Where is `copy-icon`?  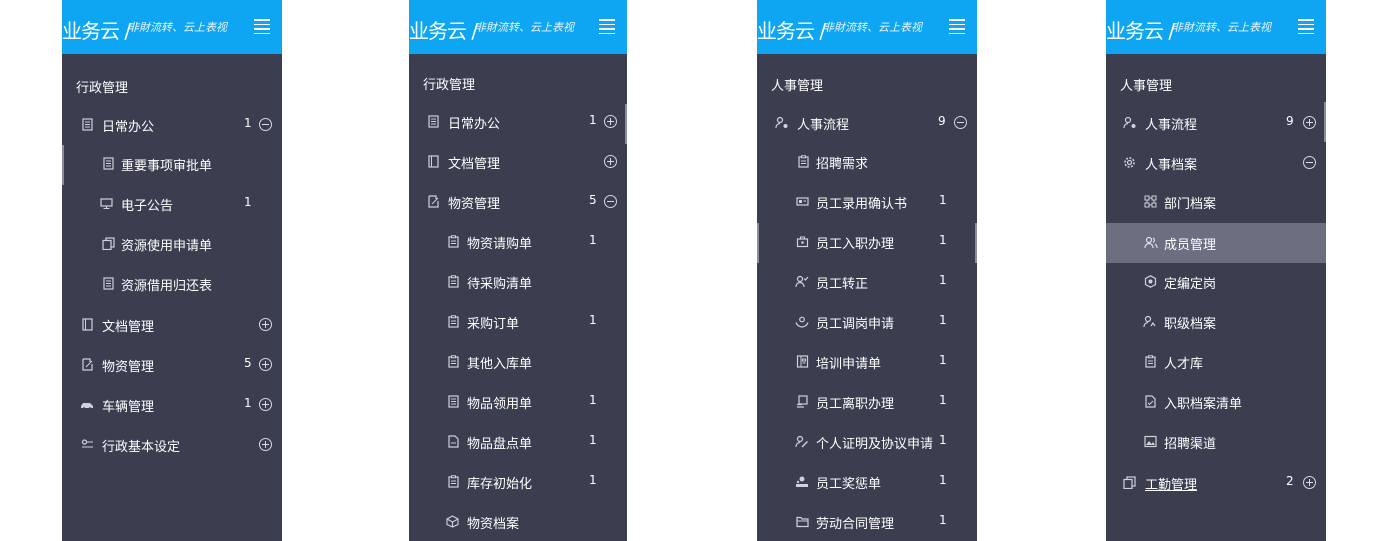
copy-icon is located at coordinates (1129, 482).